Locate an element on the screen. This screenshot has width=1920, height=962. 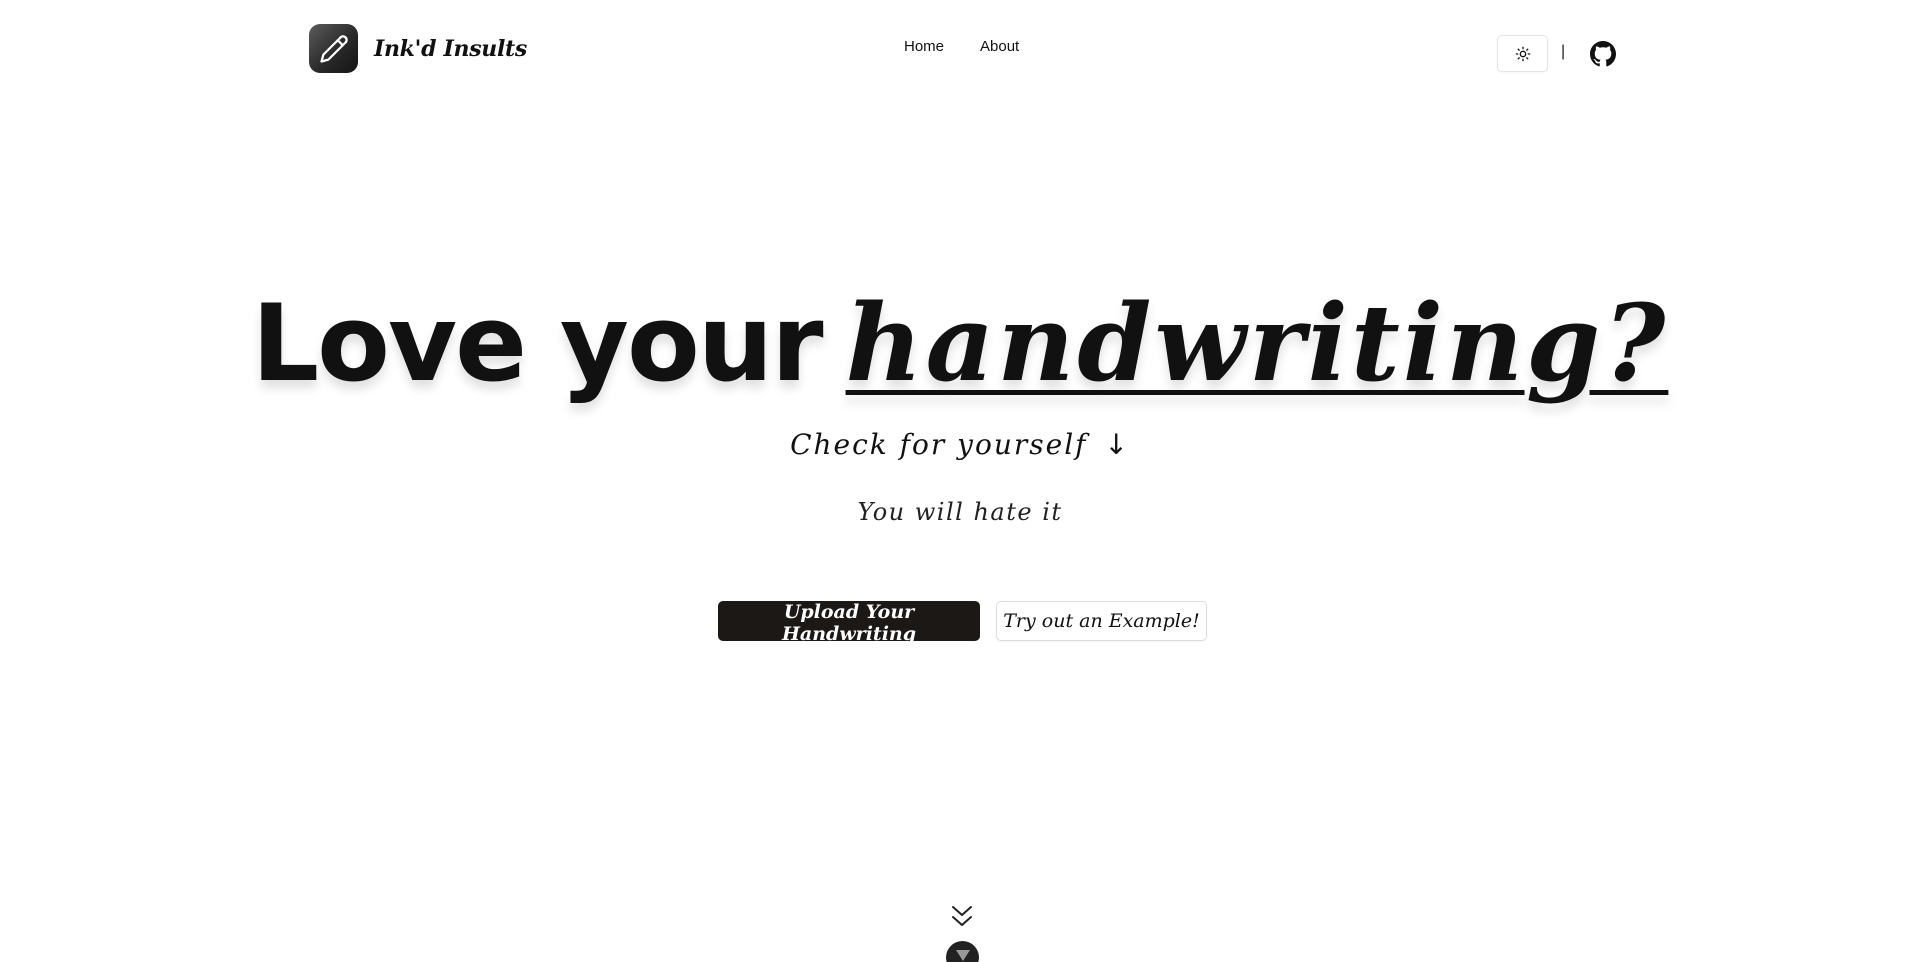
hero-subtitle: Check for yourself ↓ is located at coordinates (960, 444).